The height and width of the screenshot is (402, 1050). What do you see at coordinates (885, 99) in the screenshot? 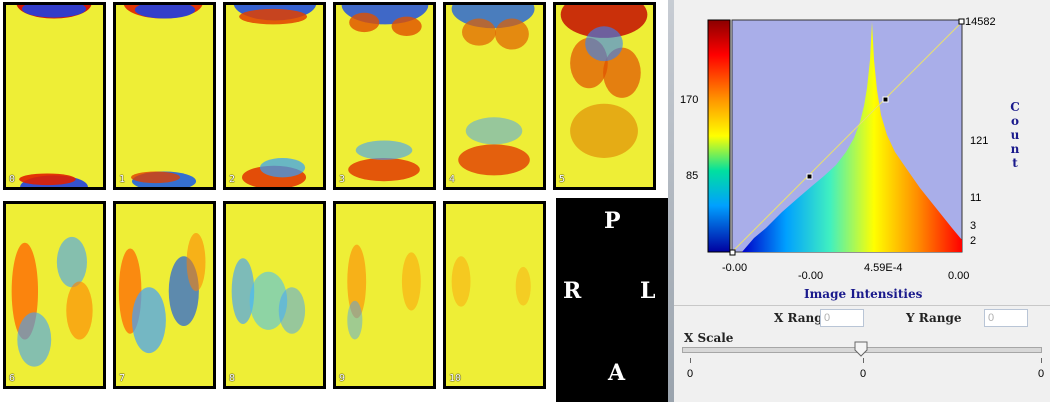
I see `transfer-point-high` at bounding box center [885, 99].